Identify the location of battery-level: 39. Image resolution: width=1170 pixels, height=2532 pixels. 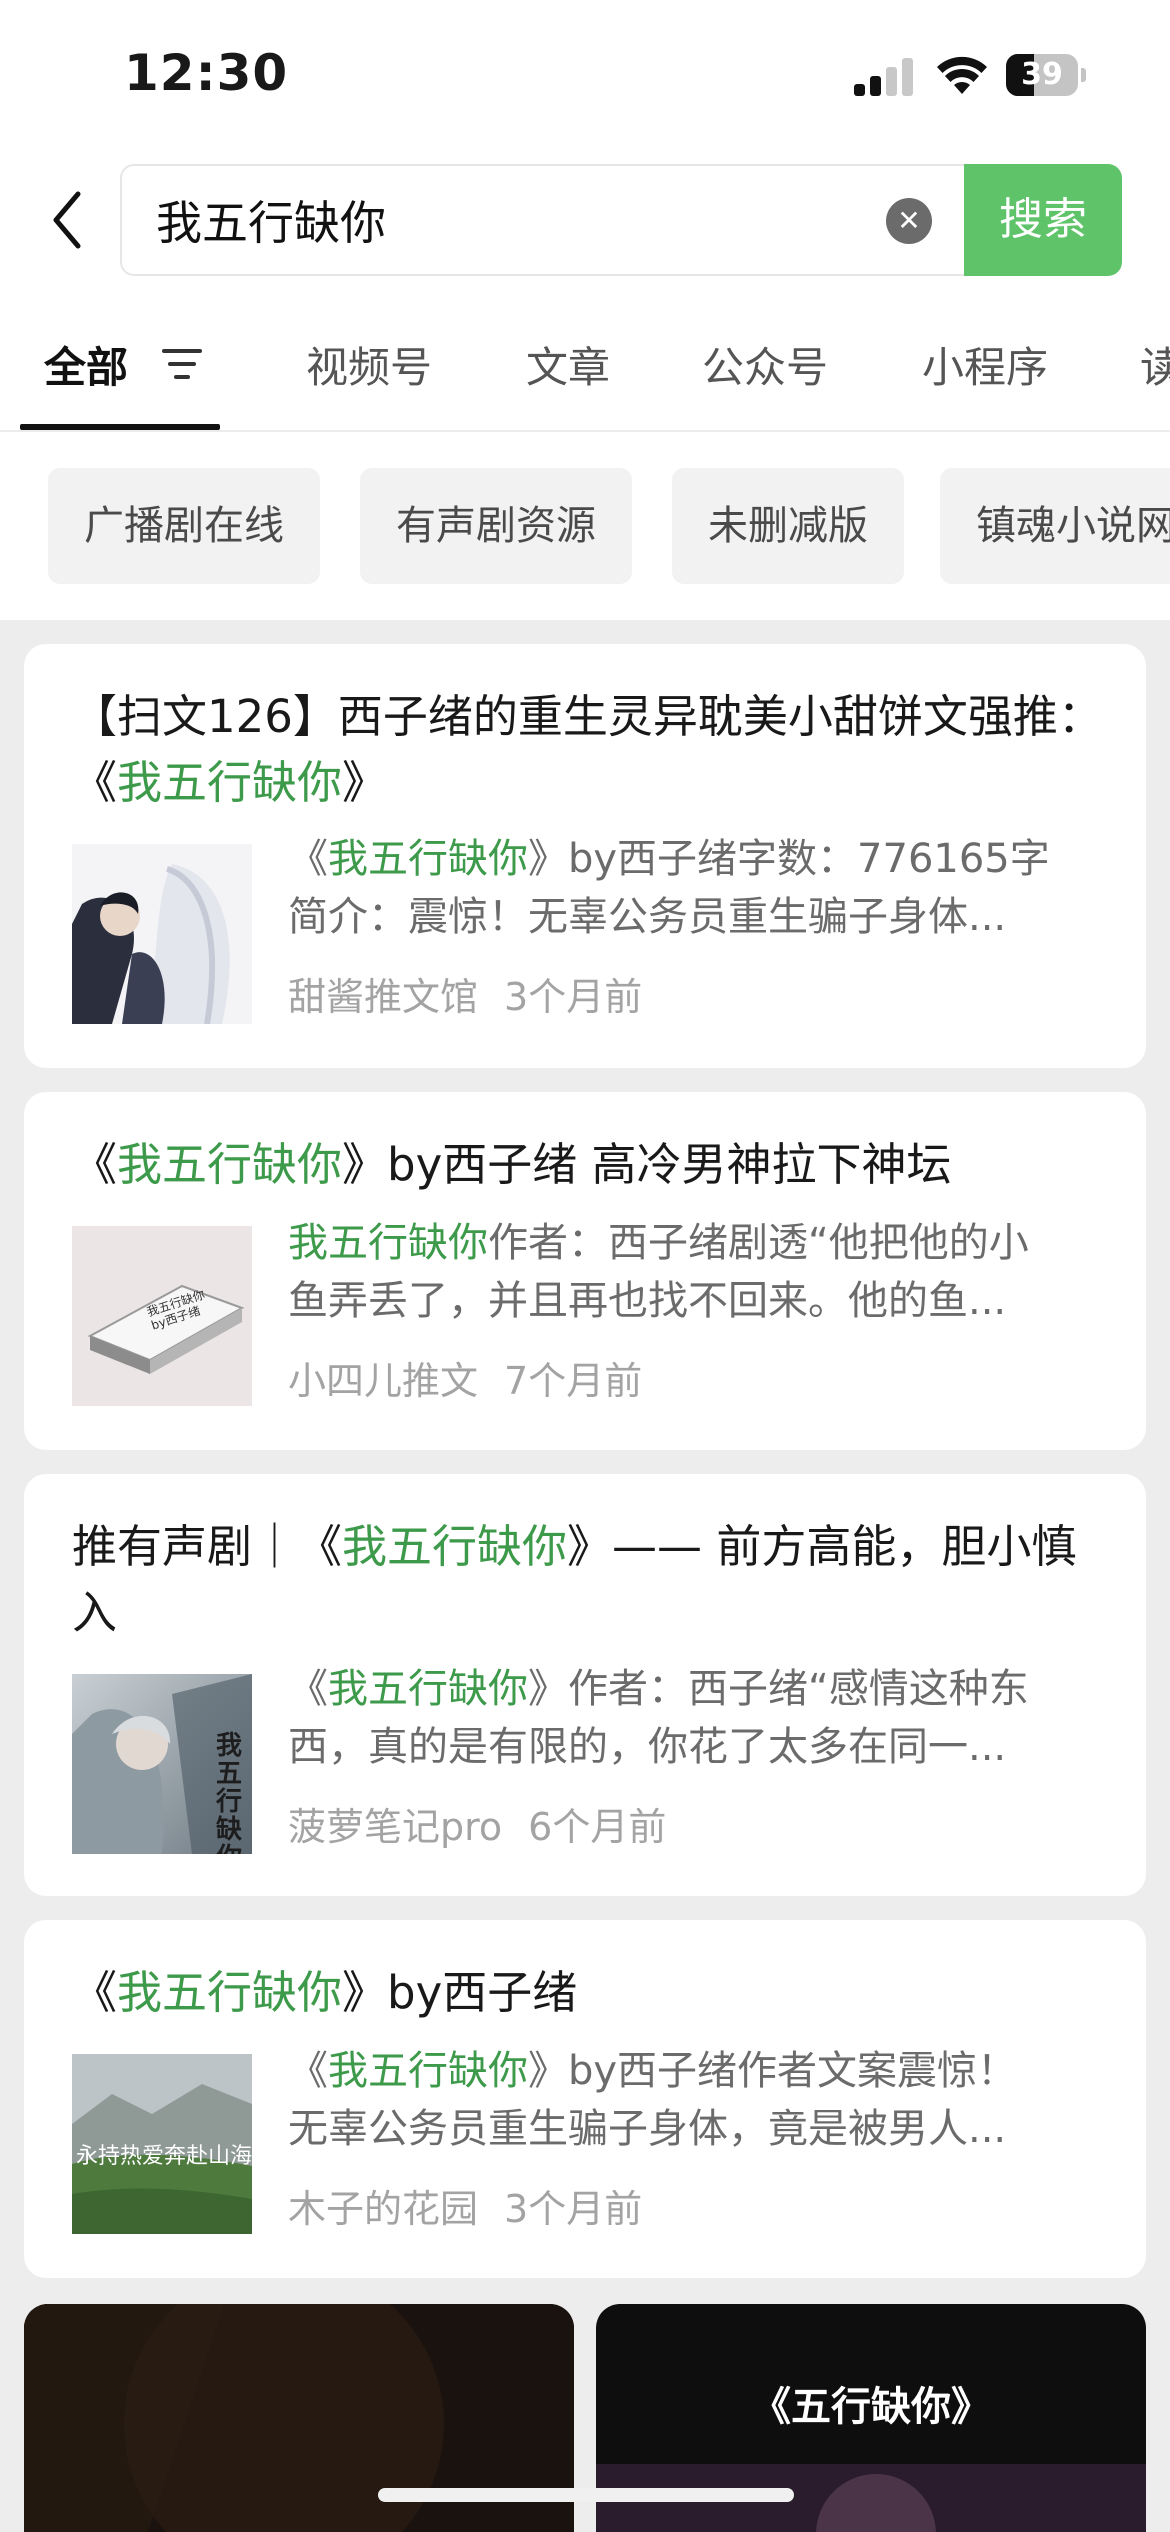
(1042, 74).